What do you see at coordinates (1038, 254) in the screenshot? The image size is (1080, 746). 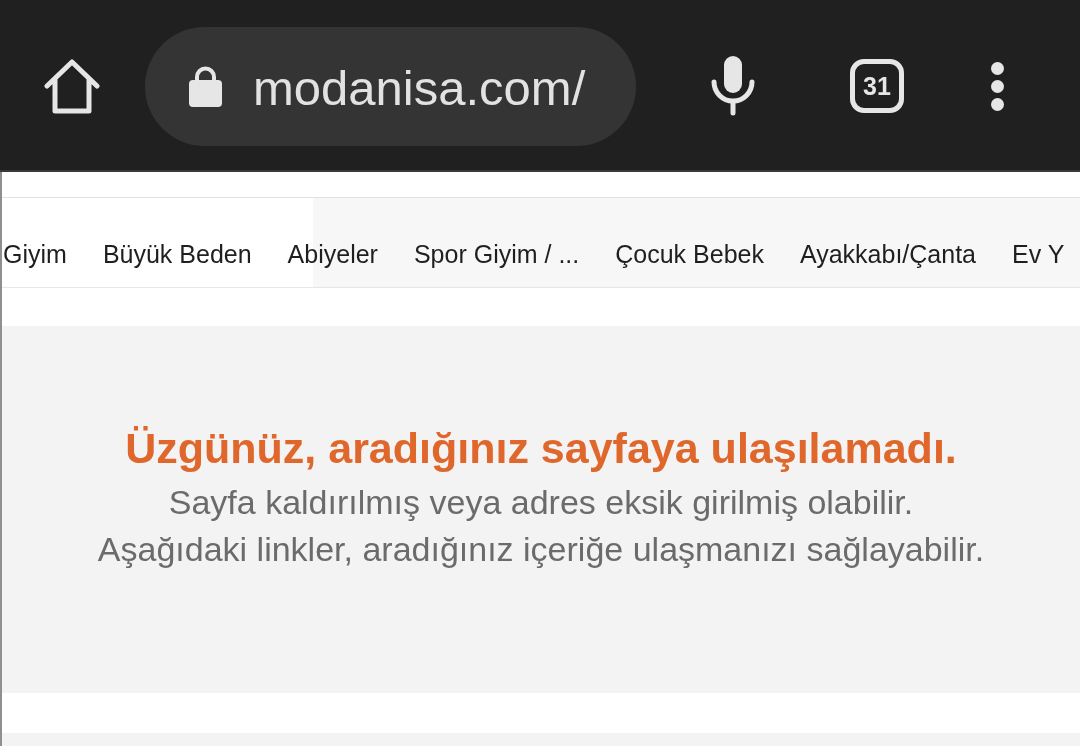 I see `category-link: Ev Y` at bounding box center [1038, 254].